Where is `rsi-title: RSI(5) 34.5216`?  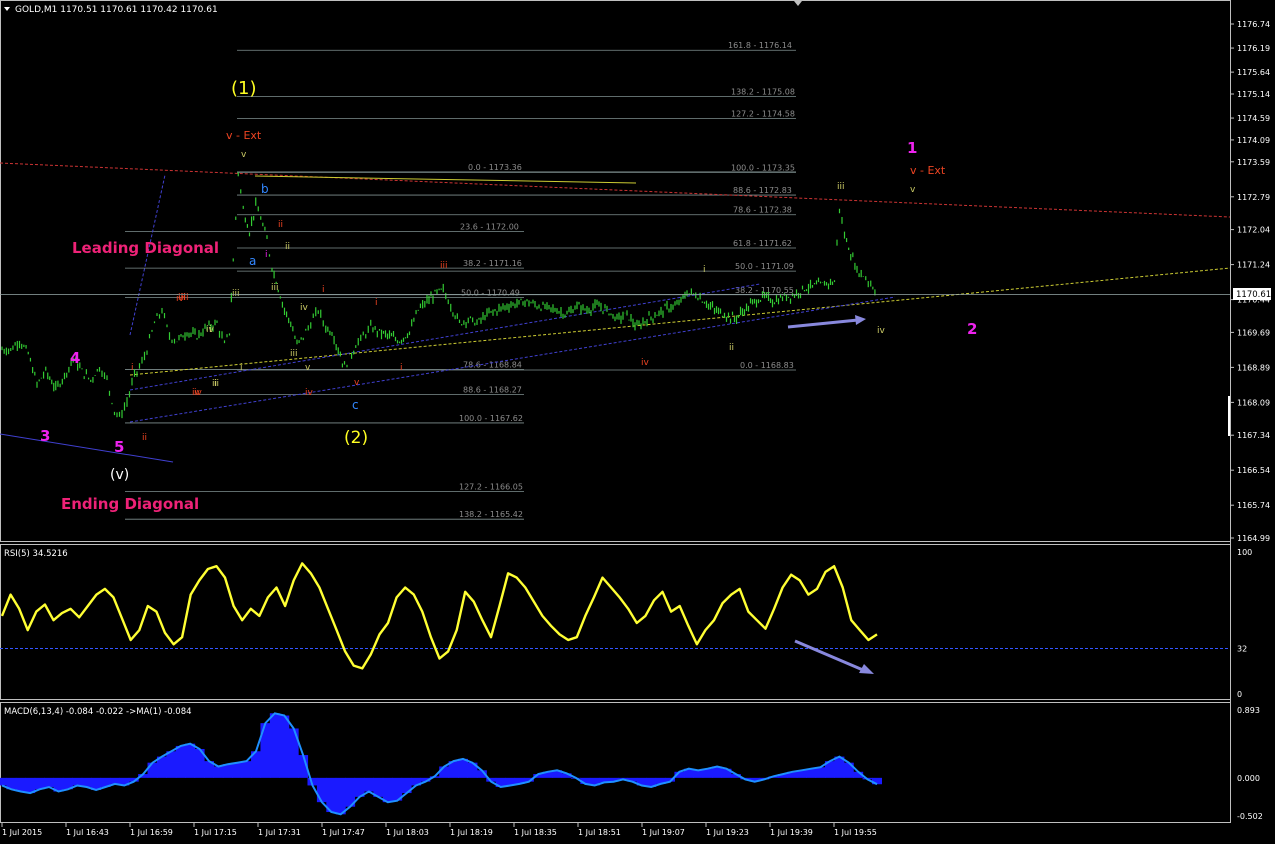
rsi-title: RSI(5) 34.5216 is located at coordinates (36, 554).